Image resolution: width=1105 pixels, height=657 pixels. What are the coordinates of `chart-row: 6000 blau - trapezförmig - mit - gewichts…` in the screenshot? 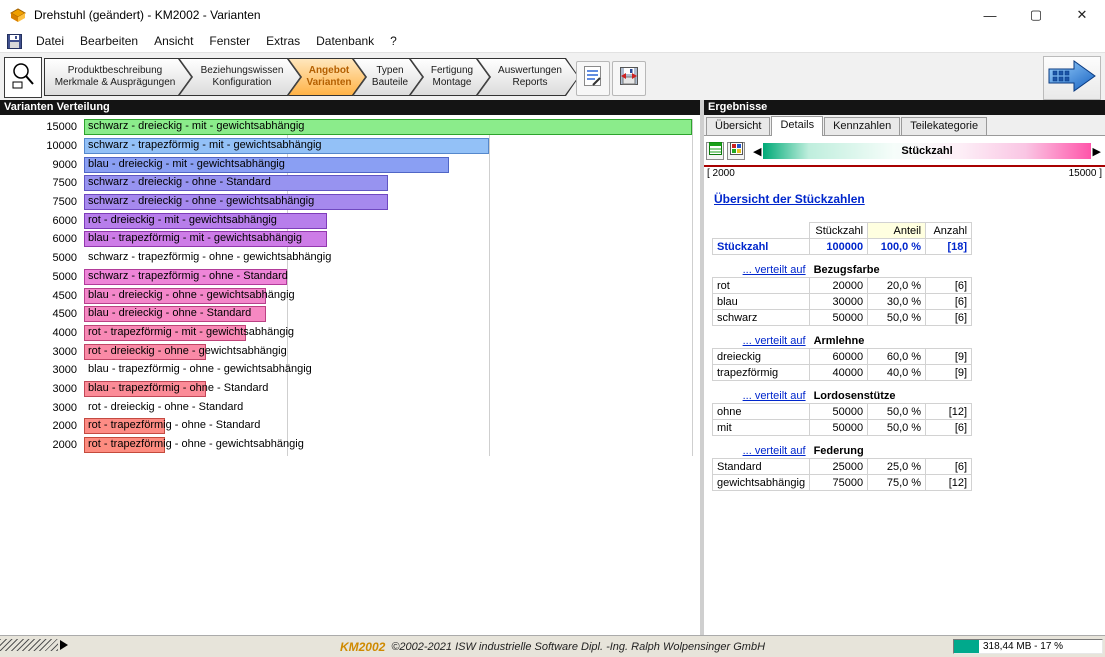 It's located at (350, 239).